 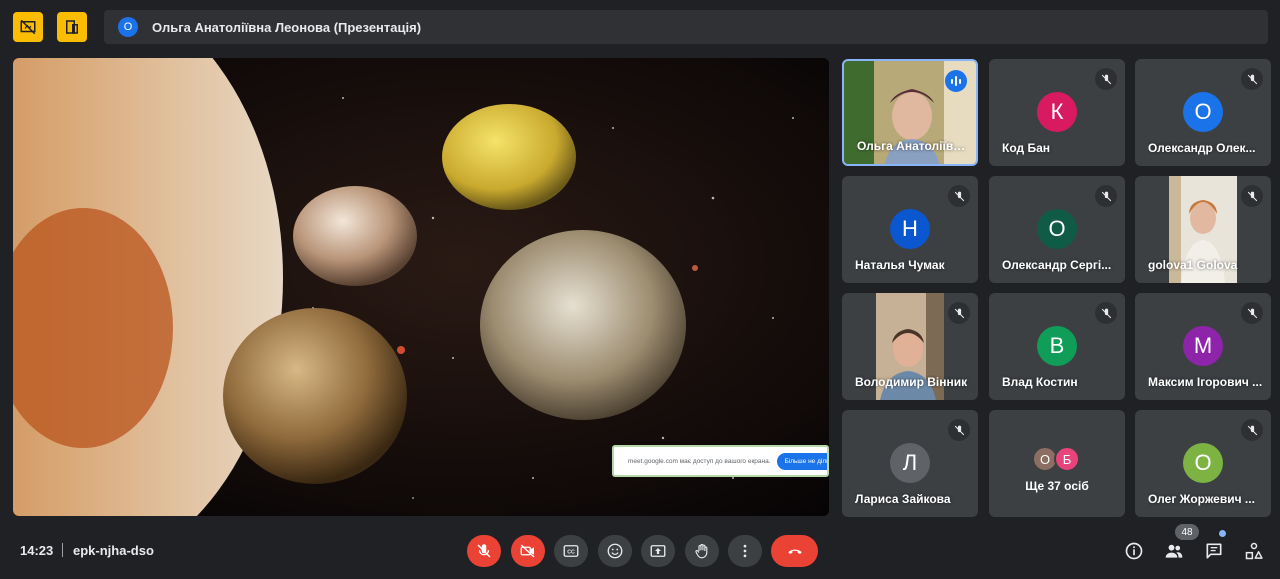 I want to click on participant-tile: Володимир Вінник, so click(x=910, y=346).